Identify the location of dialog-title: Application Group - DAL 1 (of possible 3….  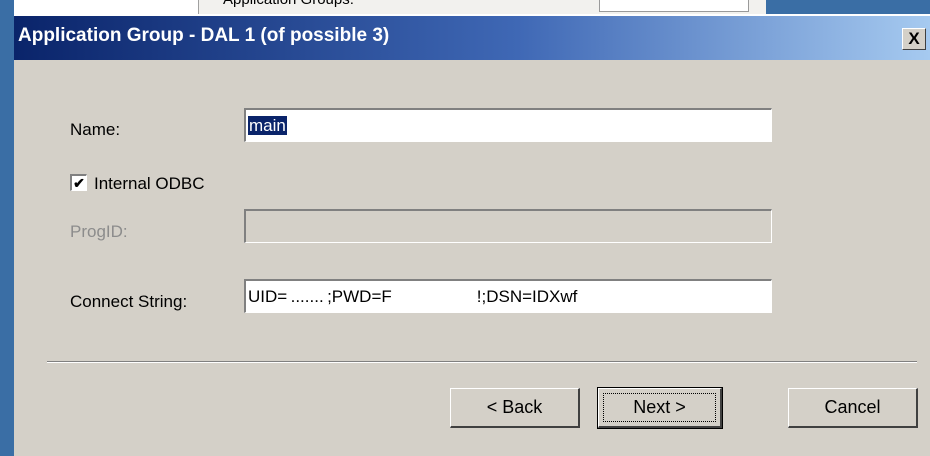
(204, 35).